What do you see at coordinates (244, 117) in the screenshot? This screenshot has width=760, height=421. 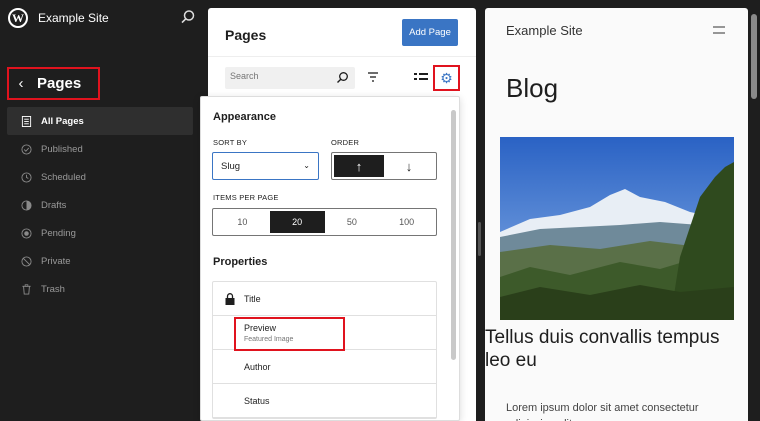 I see `appearance-title: Appearance` at bounding box center [244, 117].